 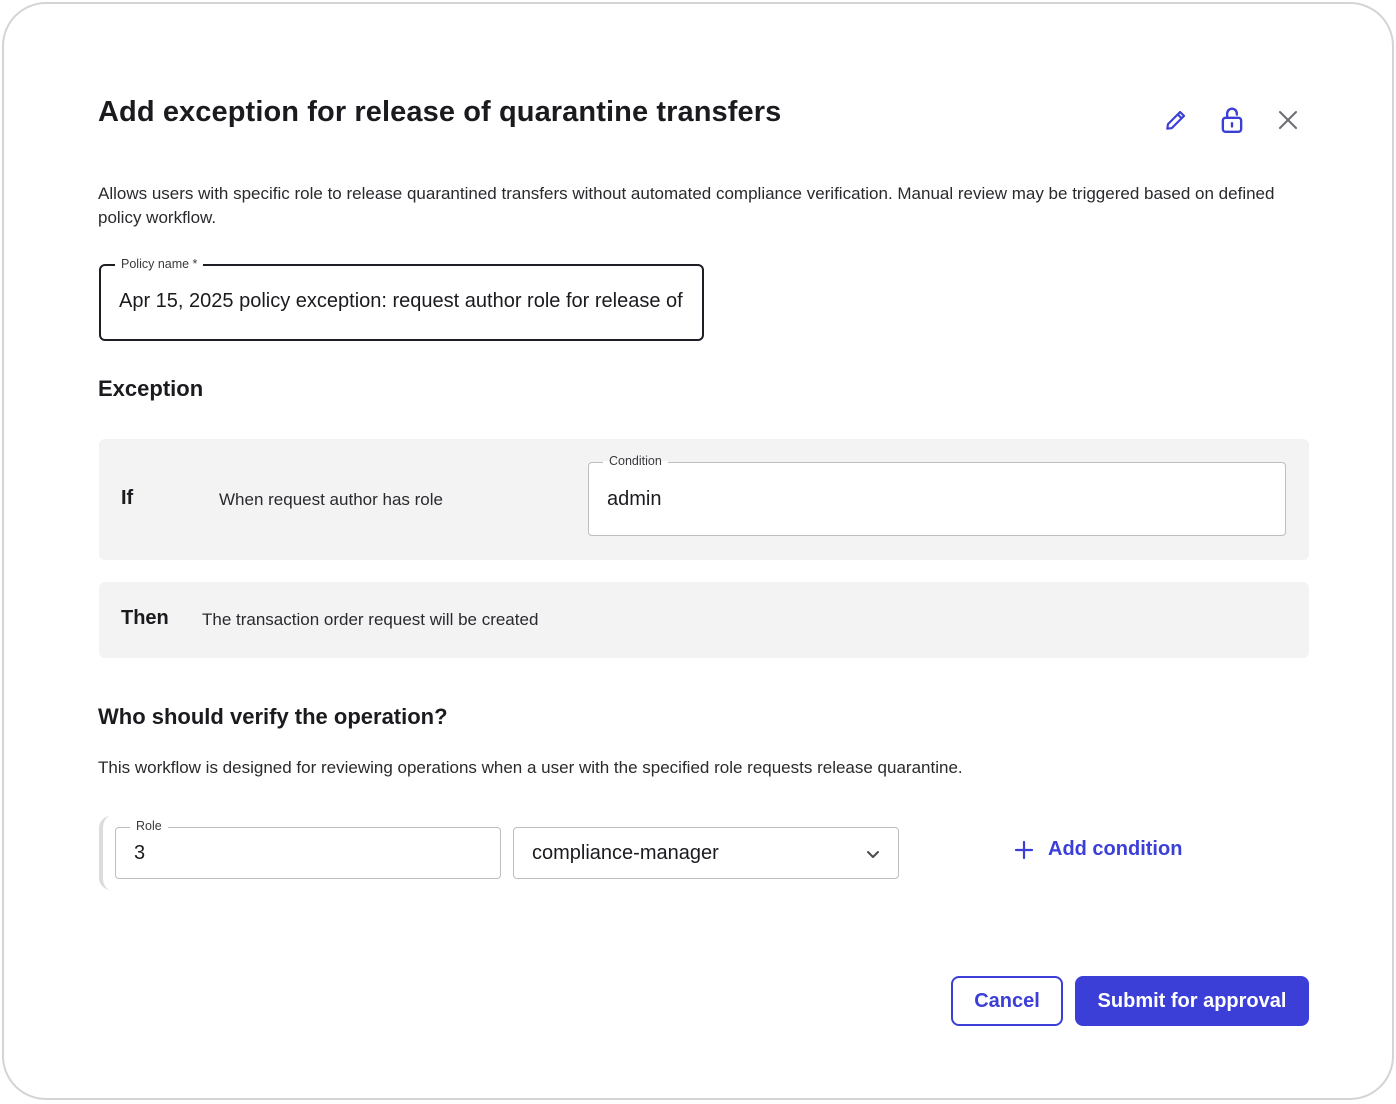 What do you see at coordinates (159, 264) in the screenshot?
I see `policy-name-label: Policy name *` at bounding box center [159, 264].